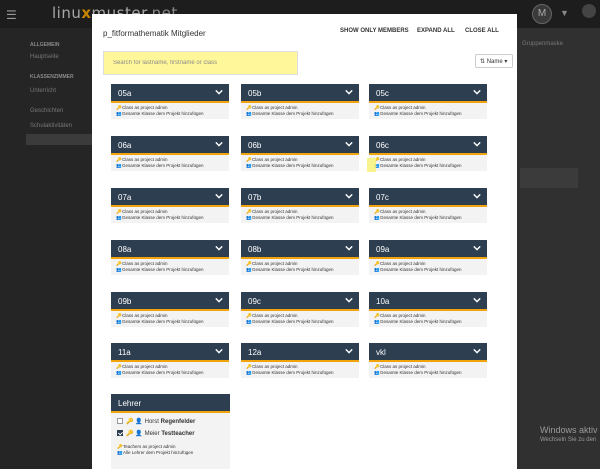 The width and height of the screenshot is (600, 469). What do you see at coordinates (170, 352) in the screenshot?
I see `class-card-header: 11a` at bounding box center [170, 352].